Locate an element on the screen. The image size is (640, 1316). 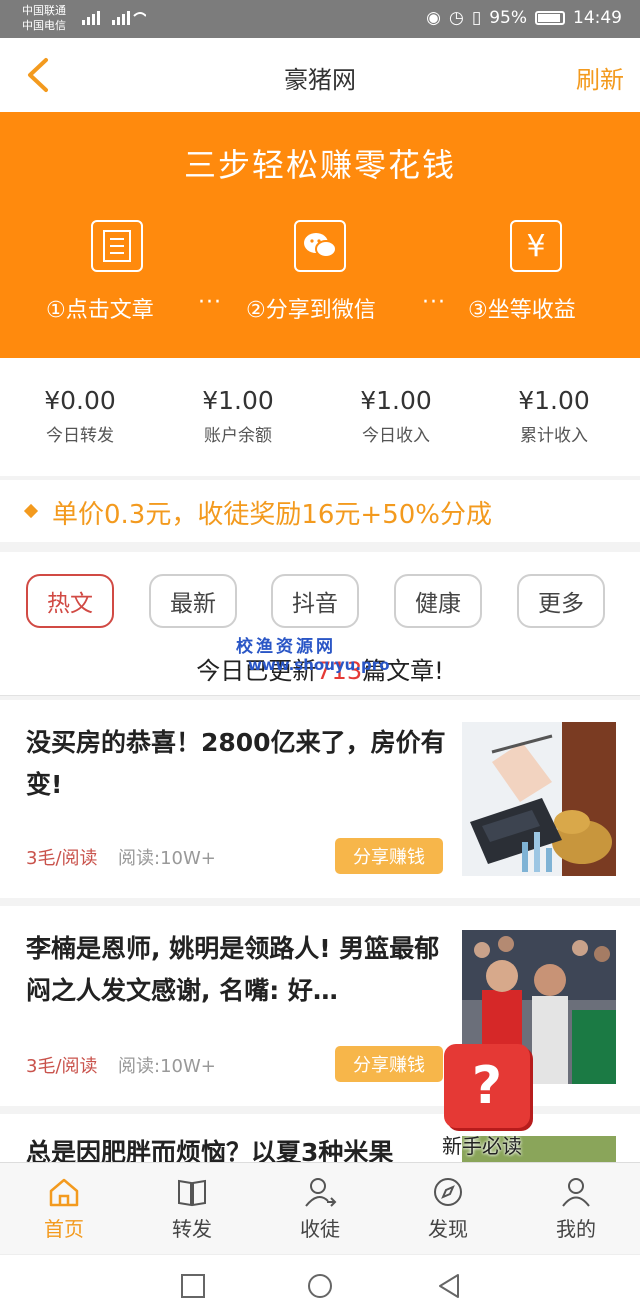
tabbar-discover: 发现 is located at coordinates (448, 1208).